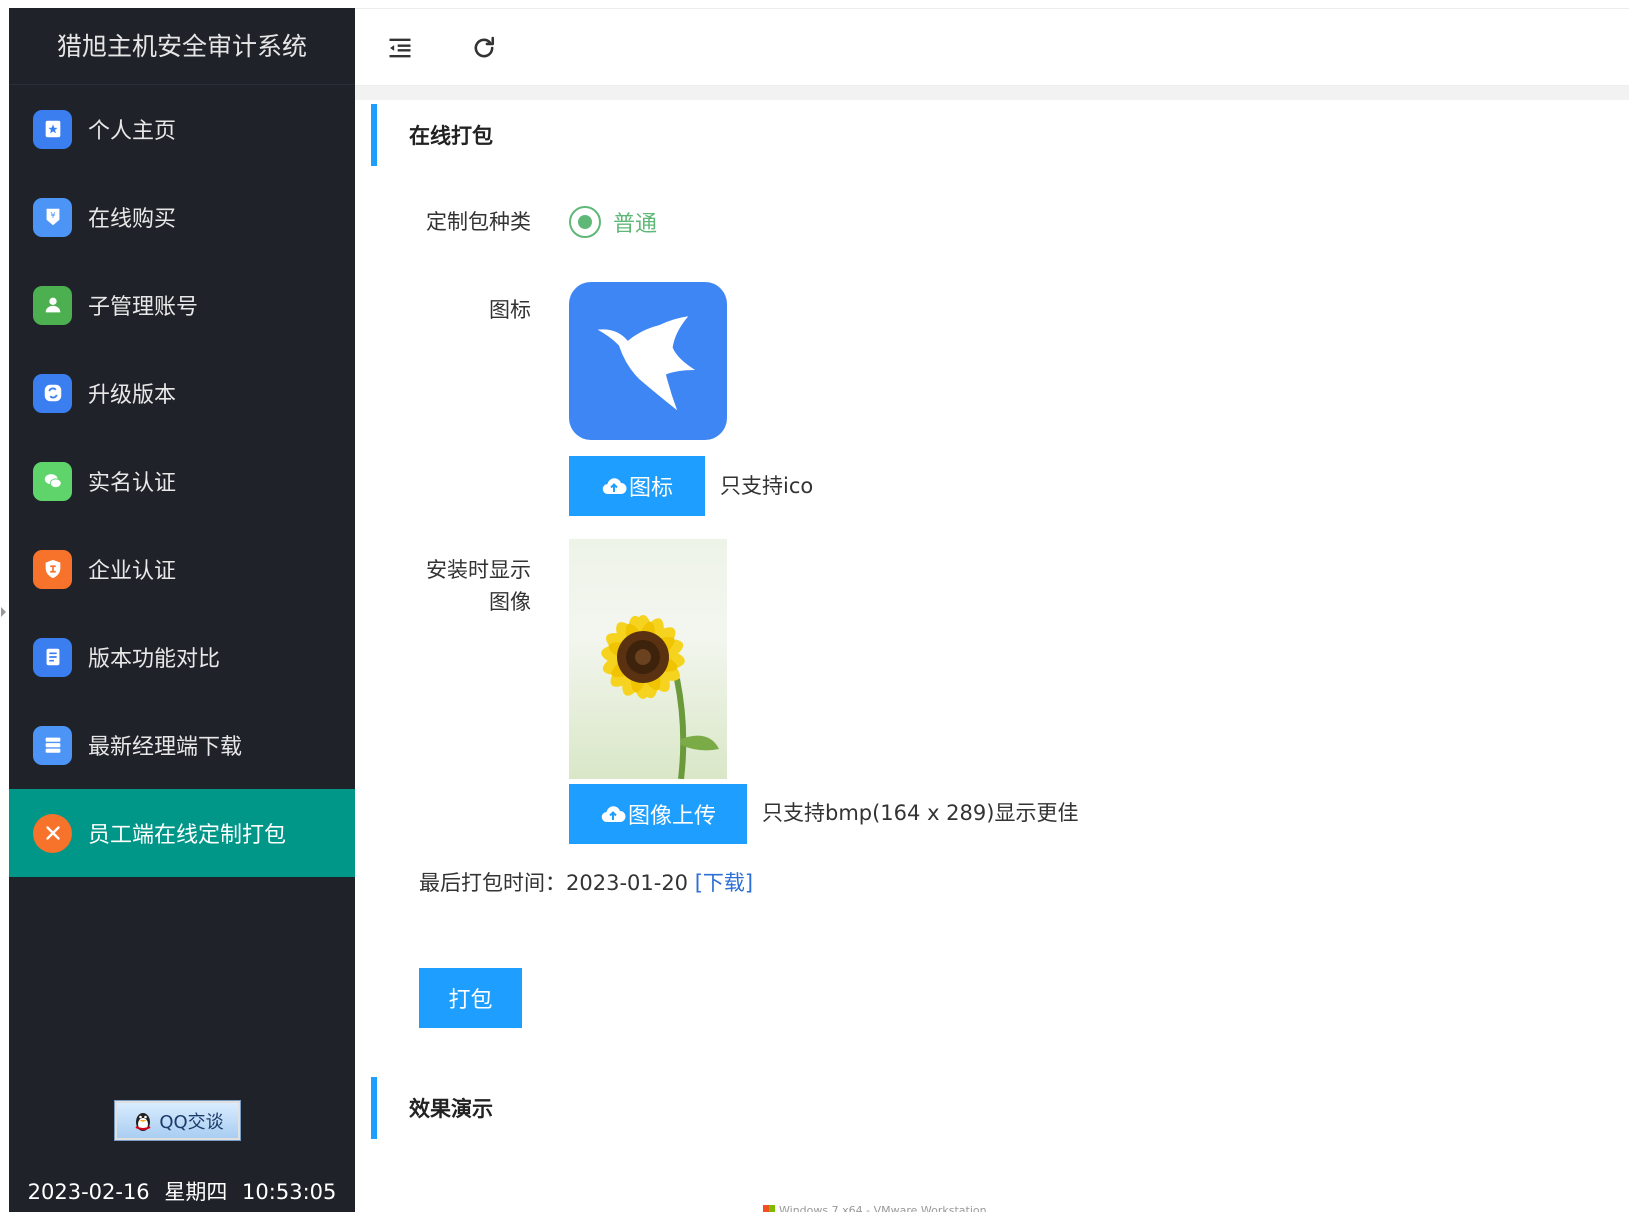 The width and height of the screenshot is (1629, 1212). Describe the element at coordinates (432, 1108) in the screenshot. I see `section-title-demo: 效果演示` at that location.